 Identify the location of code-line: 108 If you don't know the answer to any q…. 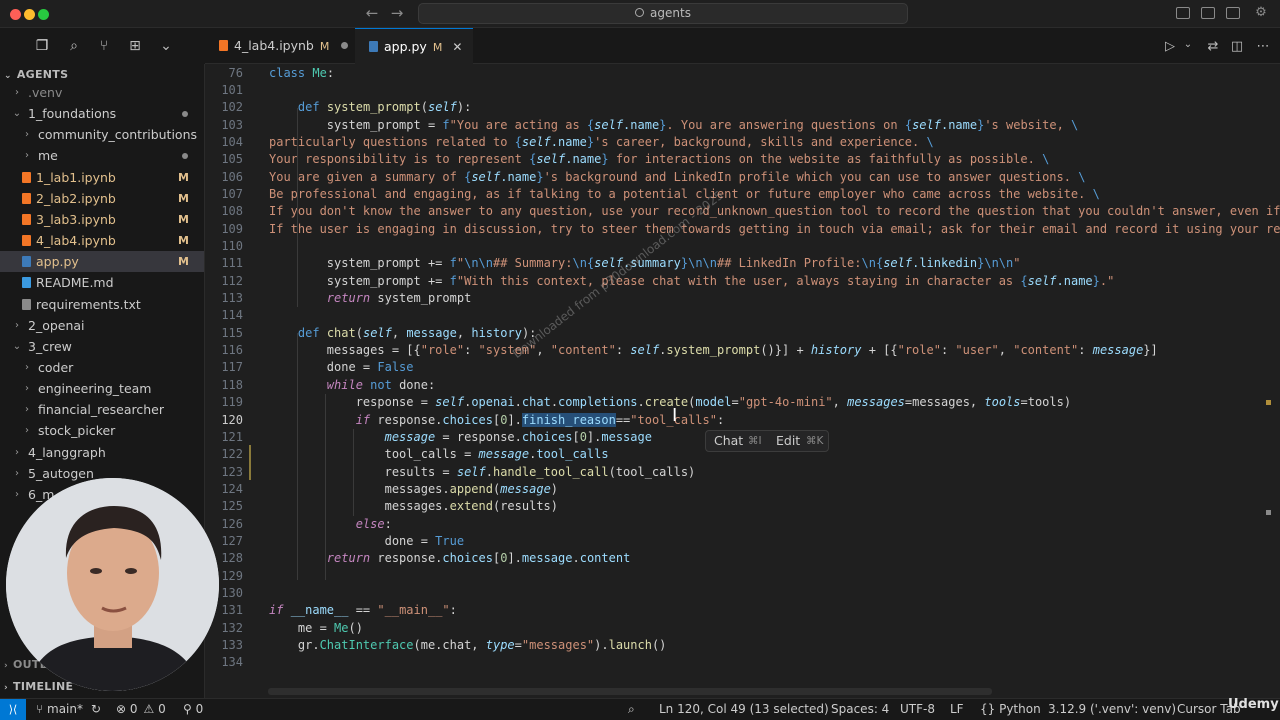
(742, 211).